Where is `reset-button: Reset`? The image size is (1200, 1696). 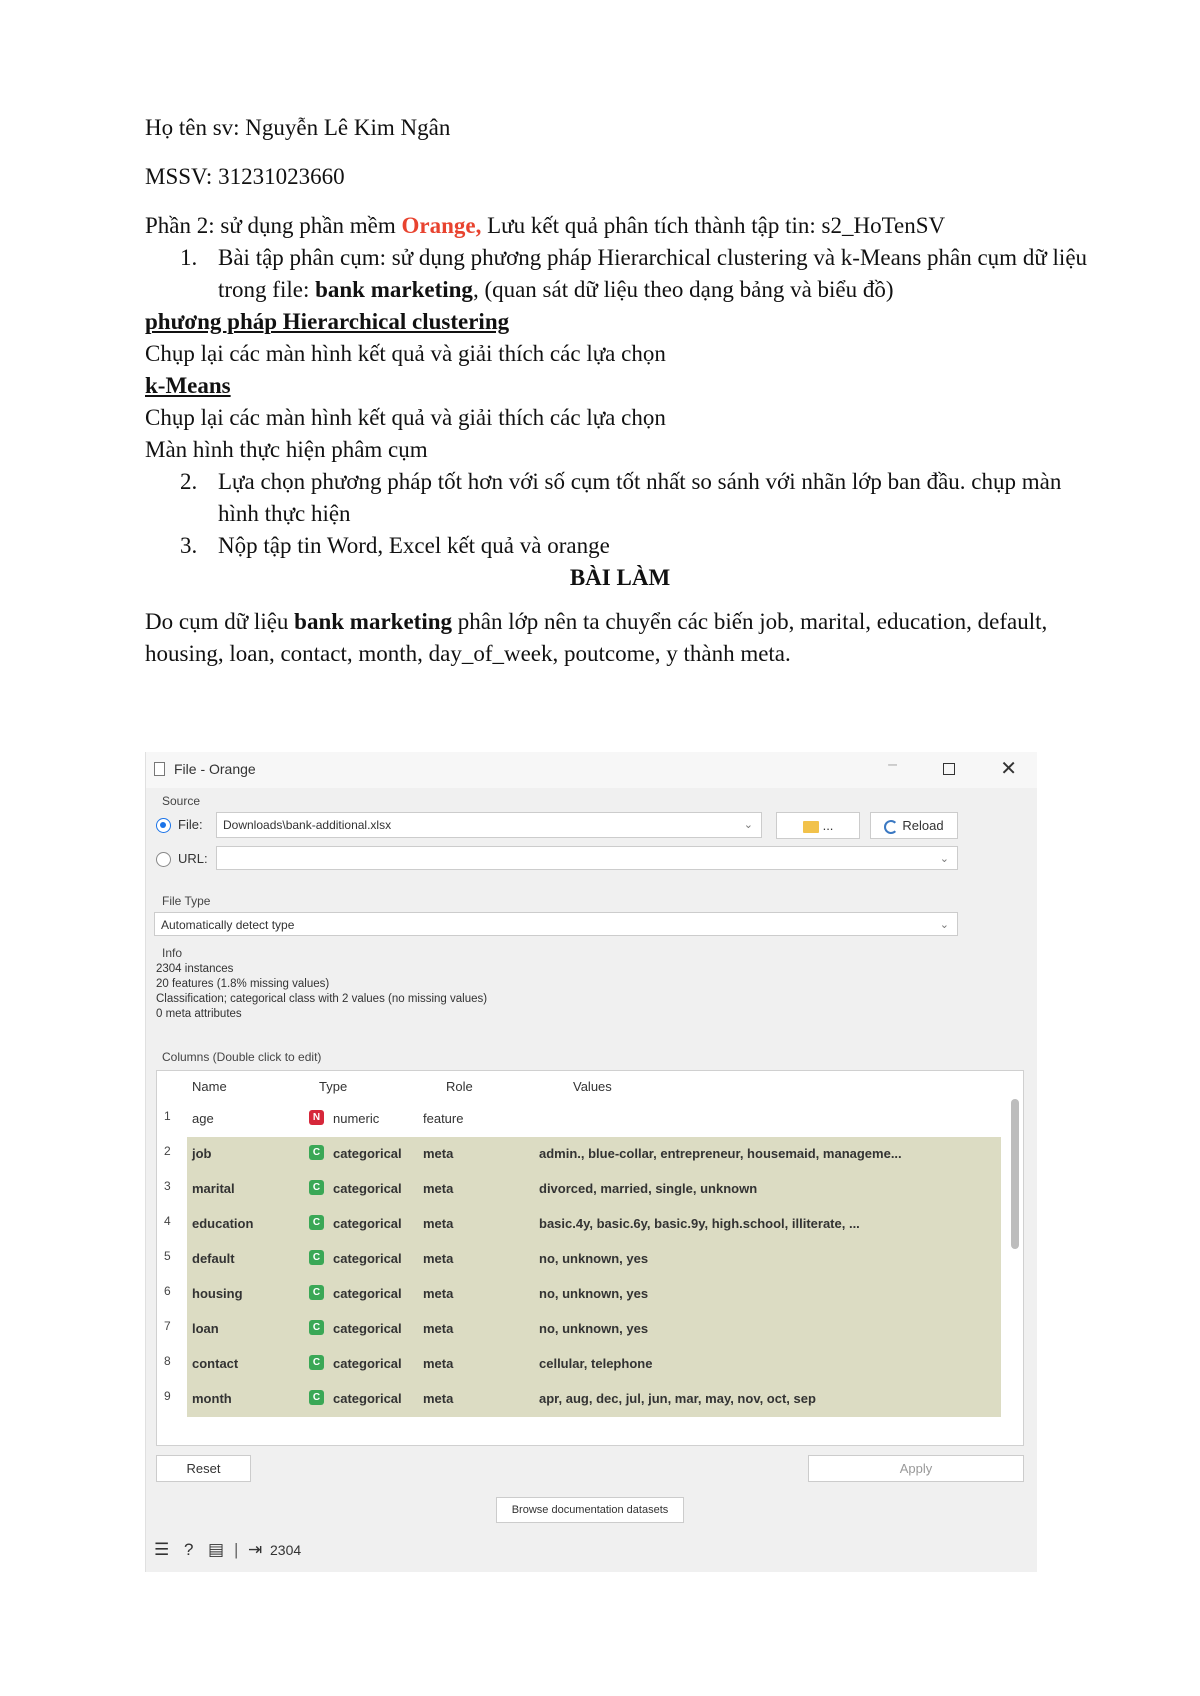
reset-button: Reset is located at coordinates (203, 1468).